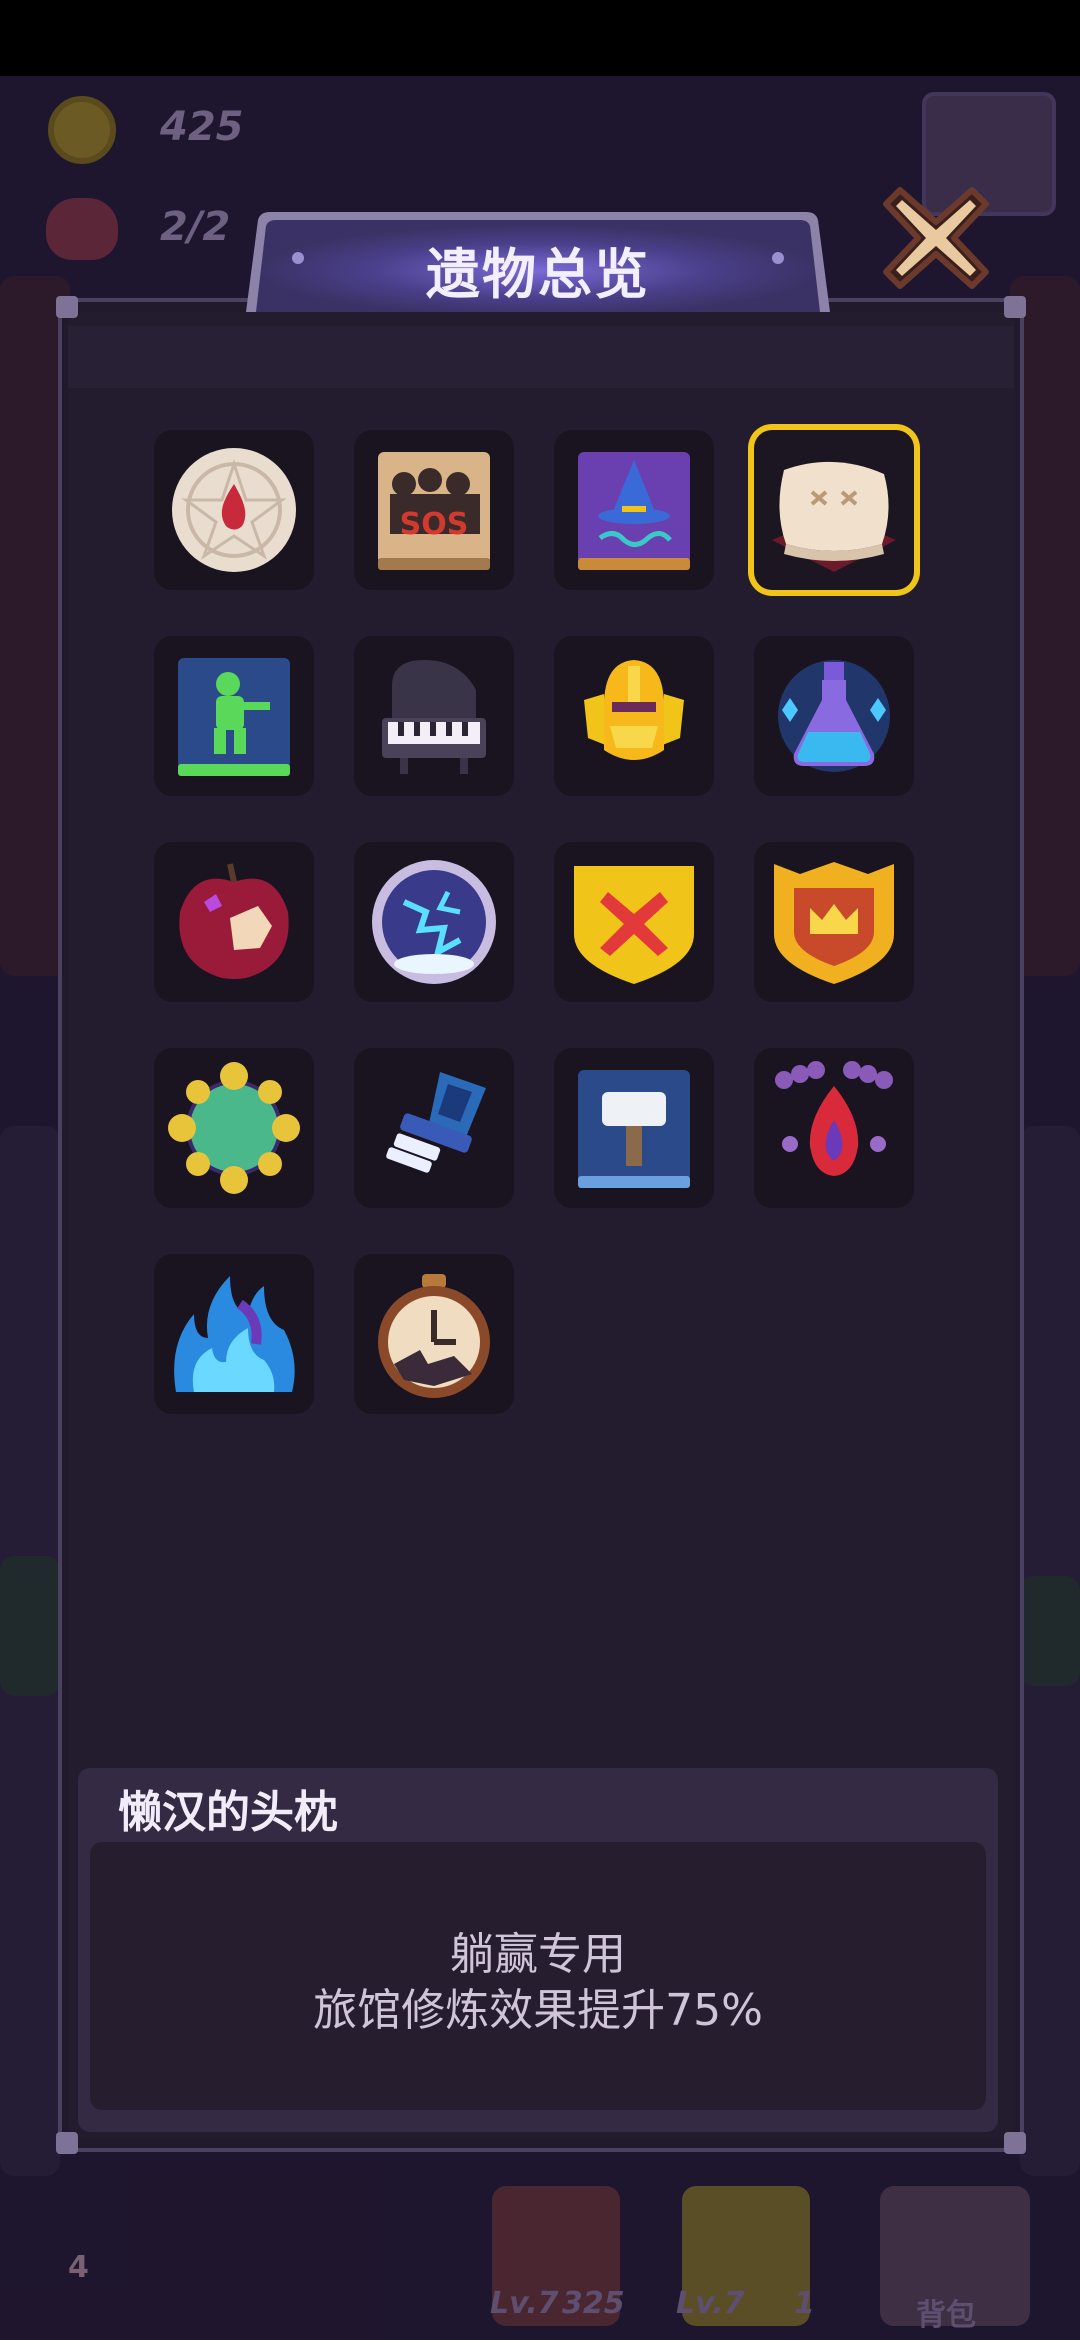  What do you see at coordinates (710, 2303) in the screenshot?
I see `card2-level: Lv.7` at bounding box center [710, 2303].